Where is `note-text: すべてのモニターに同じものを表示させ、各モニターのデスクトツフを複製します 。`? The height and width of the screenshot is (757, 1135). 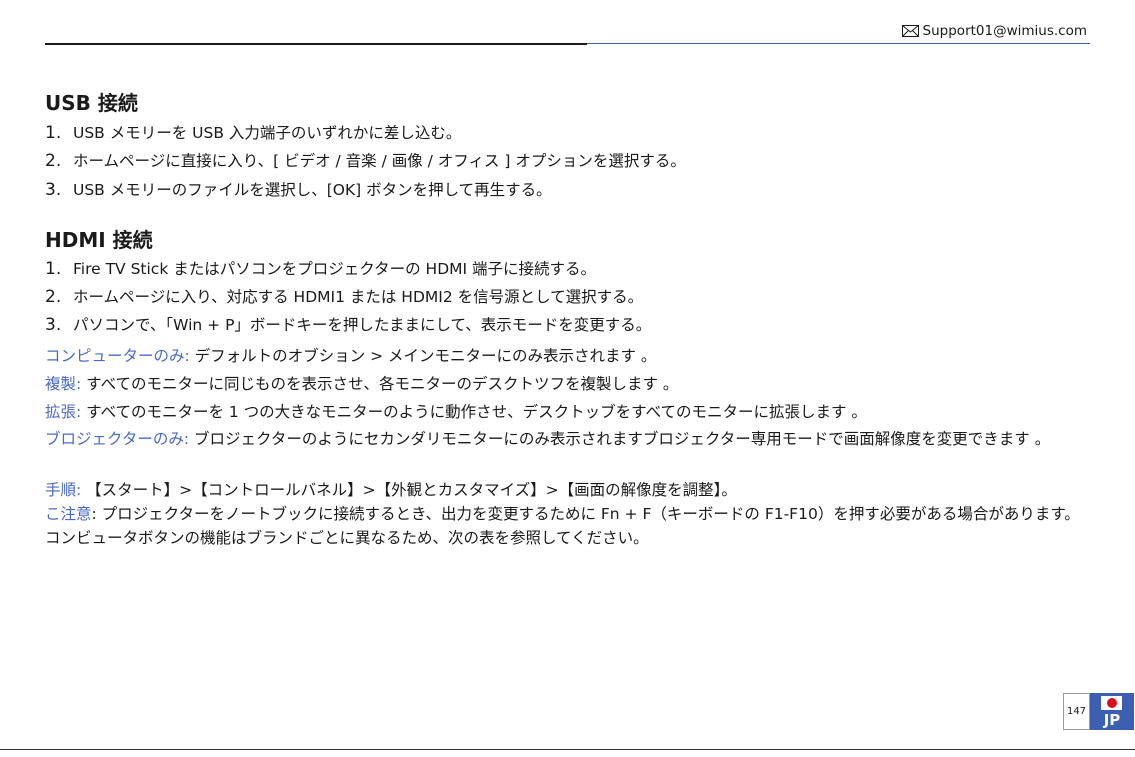 note-text: すべてのモニターに同じものを表示させ、各モニターのデスクトツフを複製します 。 is located at coordinates (380, 384).